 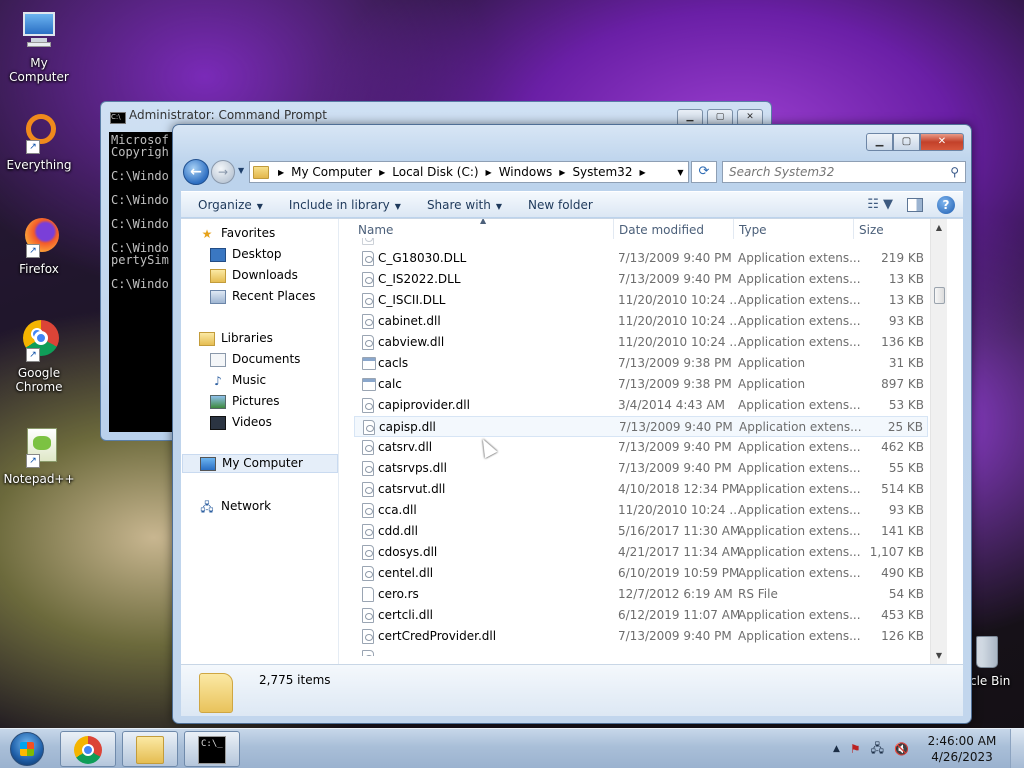 What do you see at coordinates (906, 142) in the screenshot?
I see `maximize-button: ▢` at bounding box center [906, 142].